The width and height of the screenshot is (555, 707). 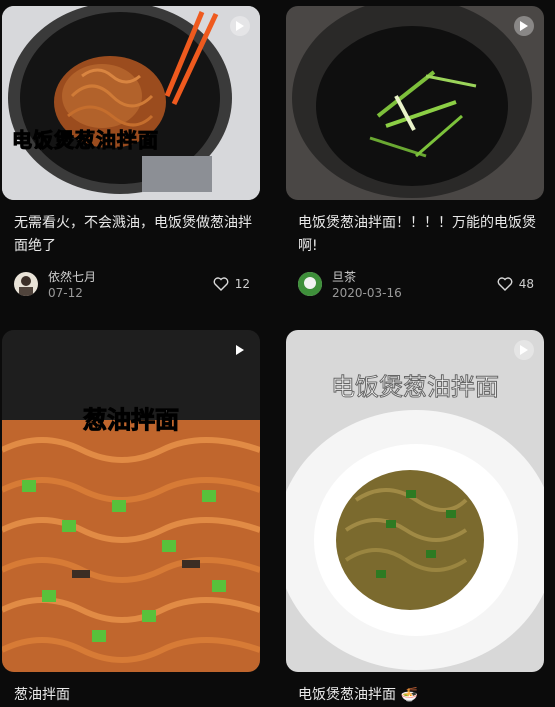 What do you see at coordinates (344, 276) in the screenshot?
I see `author-name: 旦茶` at bounding box center [344, 276].